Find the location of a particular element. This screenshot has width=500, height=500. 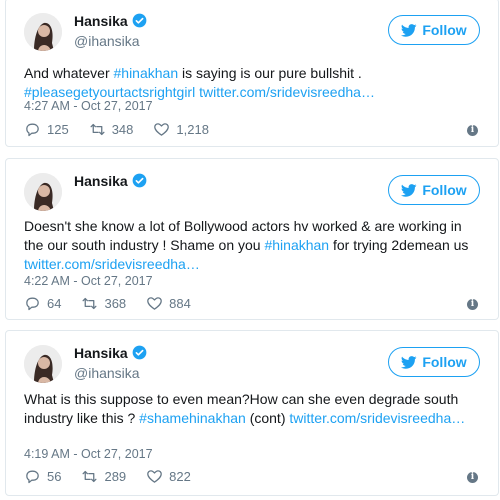

retweet-button: 348 is located at coordinates (111, 129).